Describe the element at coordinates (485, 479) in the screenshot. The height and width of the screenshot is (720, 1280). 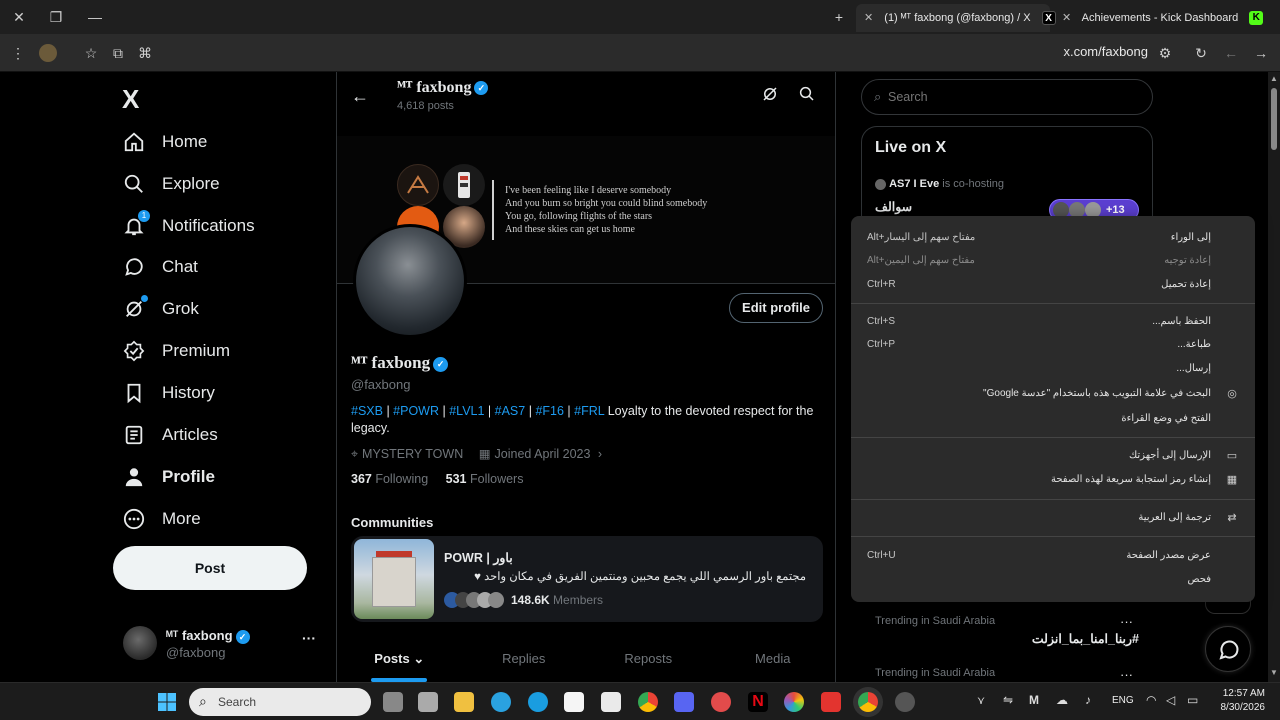
I see `followers-link: 531 Followers` at that location.